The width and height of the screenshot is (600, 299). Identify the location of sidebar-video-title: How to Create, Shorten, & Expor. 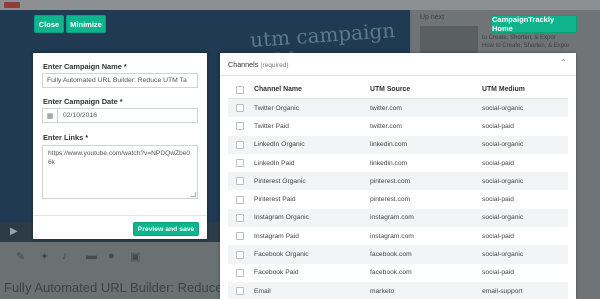
(526, 46).